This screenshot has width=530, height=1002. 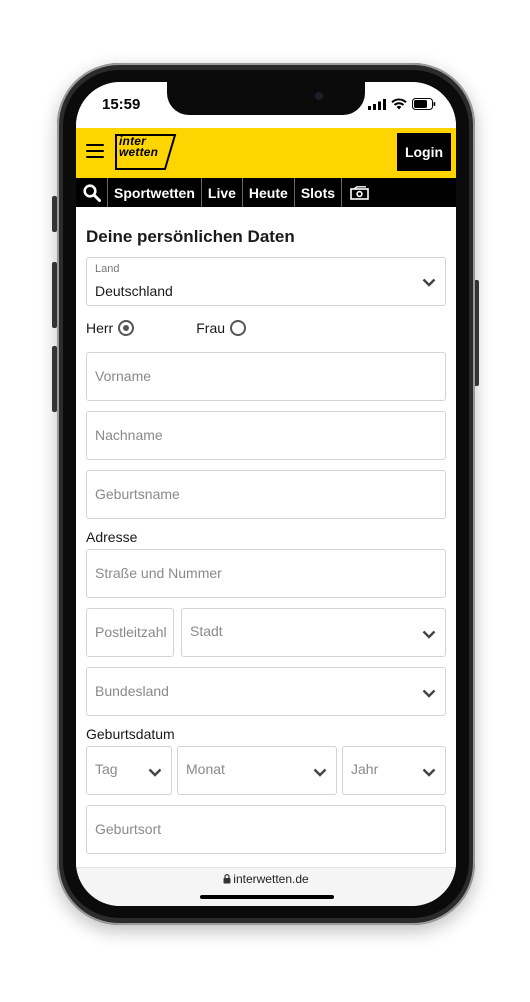 What do you see at coordinates (166, 328) in the screenshot?
I see `salutation-group: Herr Frau` at bounding box center [166, 328].